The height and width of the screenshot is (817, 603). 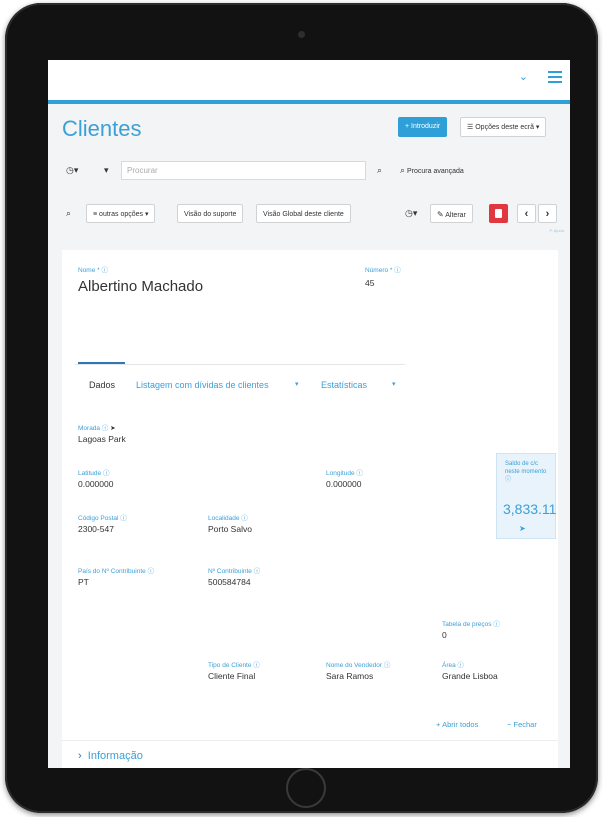 What do you see at coordinates (230, 529) in the screenshot?
I see `localidade-value: Porto Salvo` at bounding box center [230, 529].